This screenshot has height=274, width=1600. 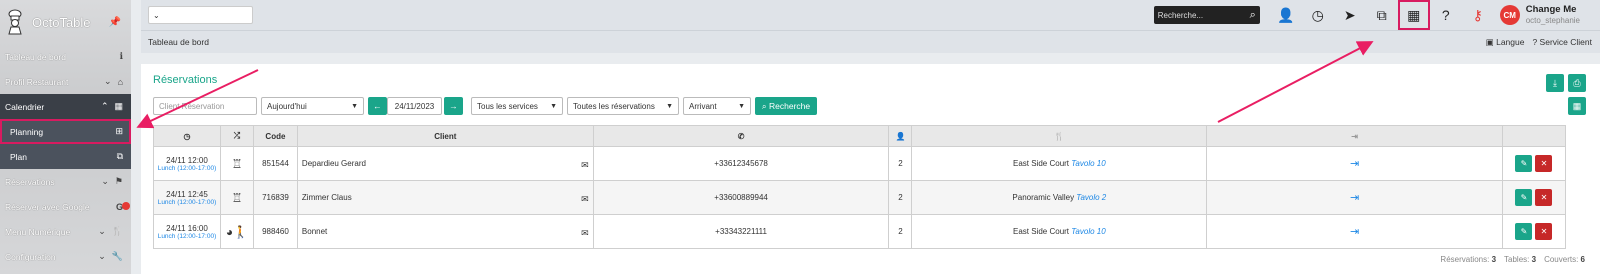 I want to click on print-button: ⎙, so click(x=1577, y=83).